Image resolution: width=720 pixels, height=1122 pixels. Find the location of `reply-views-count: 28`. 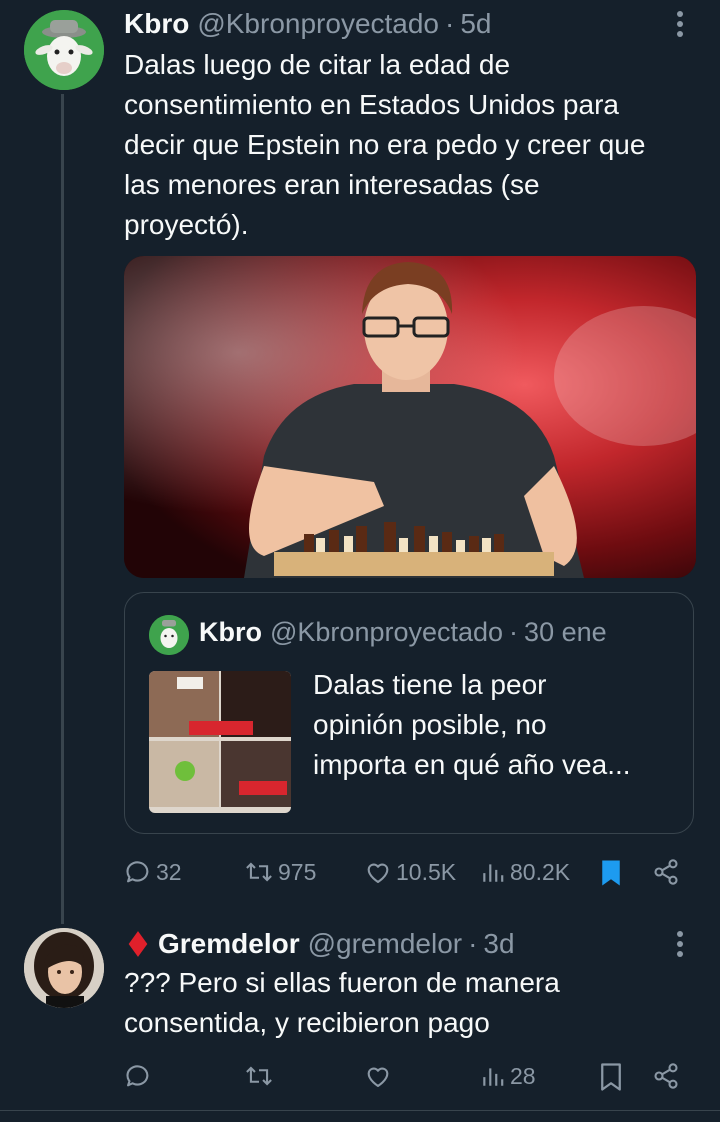

reply-views-count: 28 is located at coordinates (523, 1075).